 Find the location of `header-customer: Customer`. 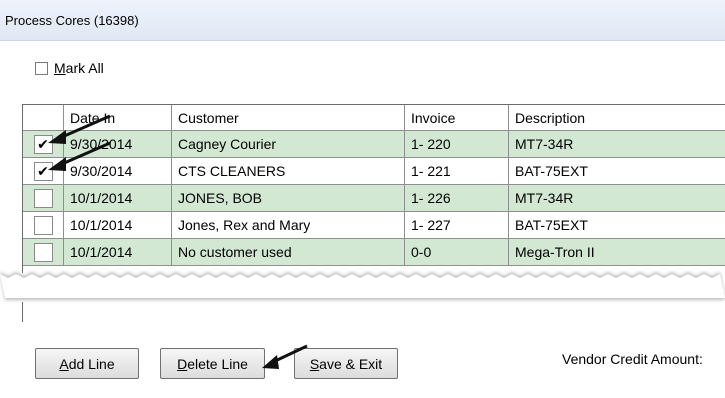

header-customer: Customer is located at coordinates (288, 117).